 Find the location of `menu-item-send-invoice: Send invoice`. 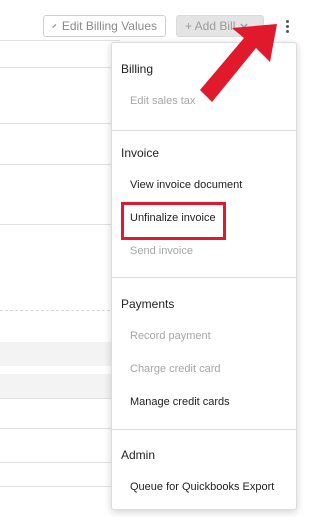

menu-item-send-invoice: Send invoice is located at coordinates (161, 251).